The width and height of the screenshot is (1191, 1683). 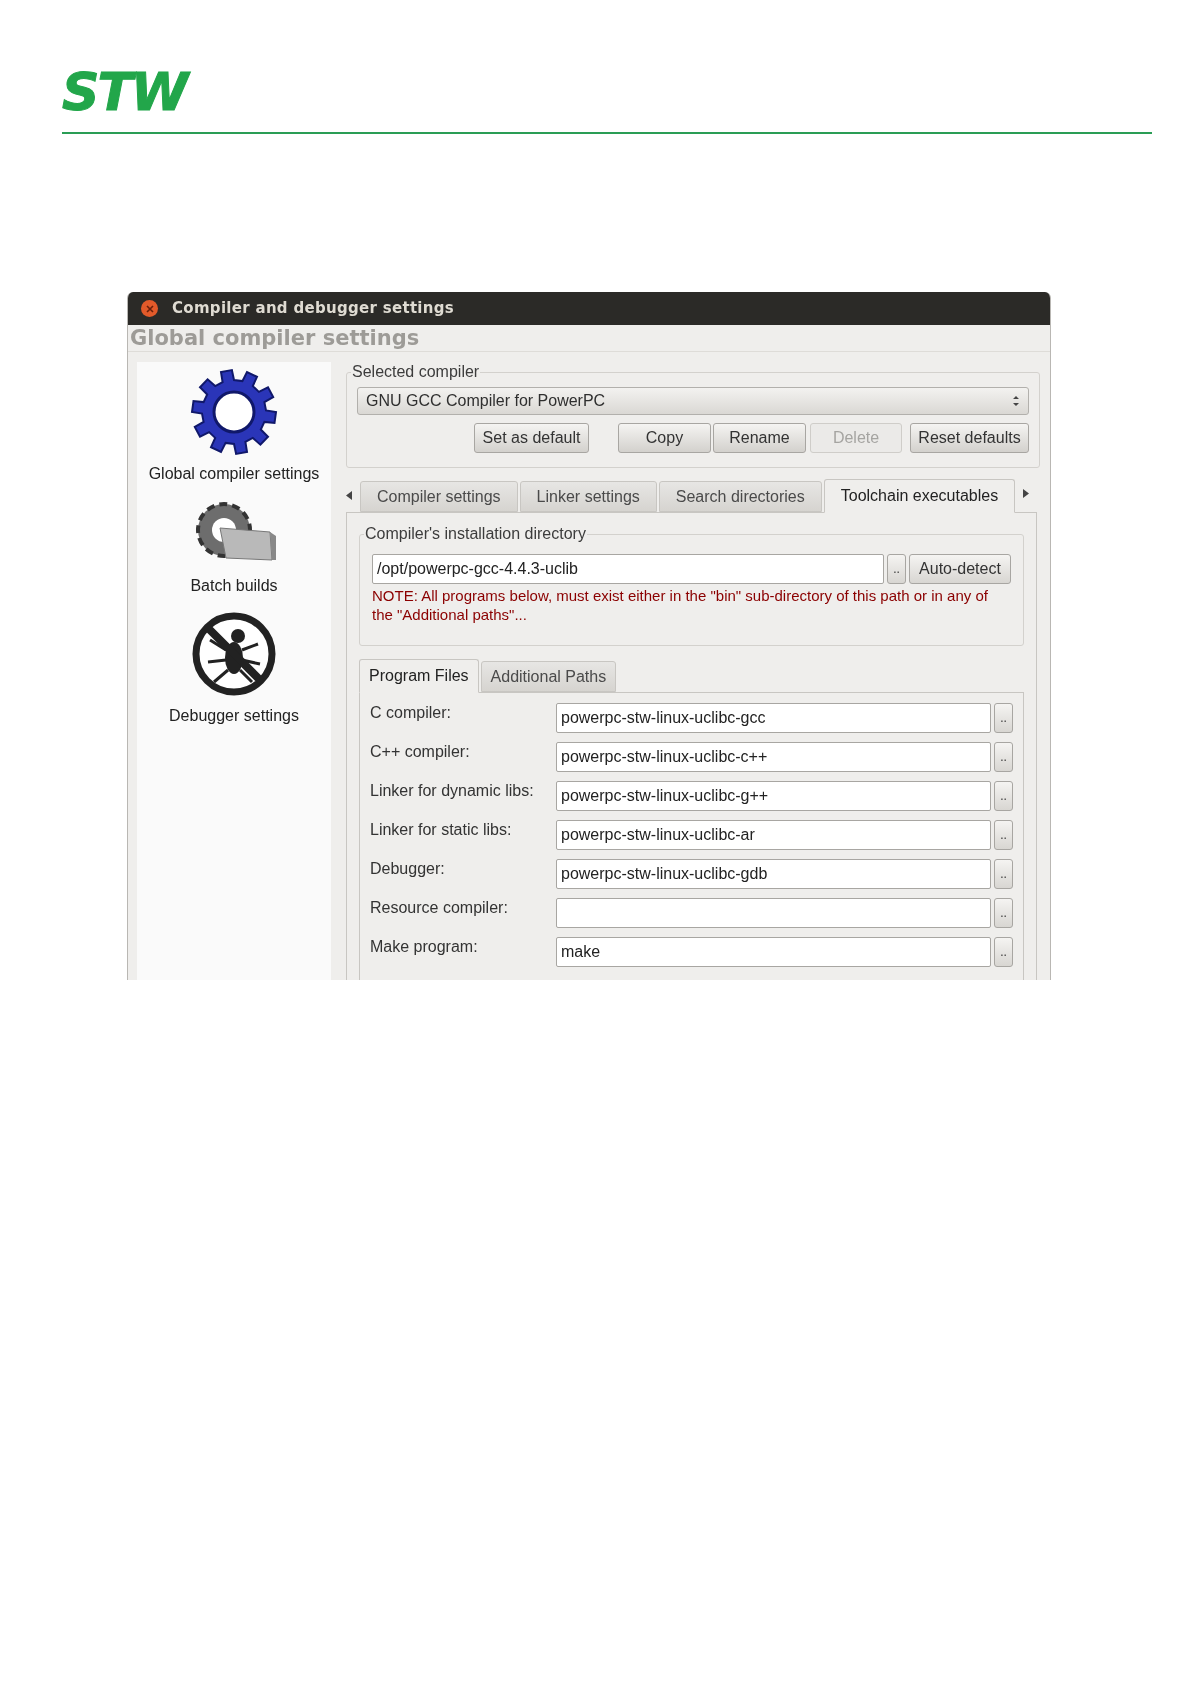 What do you see at coordinates (960, 569) in the screenshot?
I see `auto-detect-button: Auto-detect` at bounding box center [960, 569].